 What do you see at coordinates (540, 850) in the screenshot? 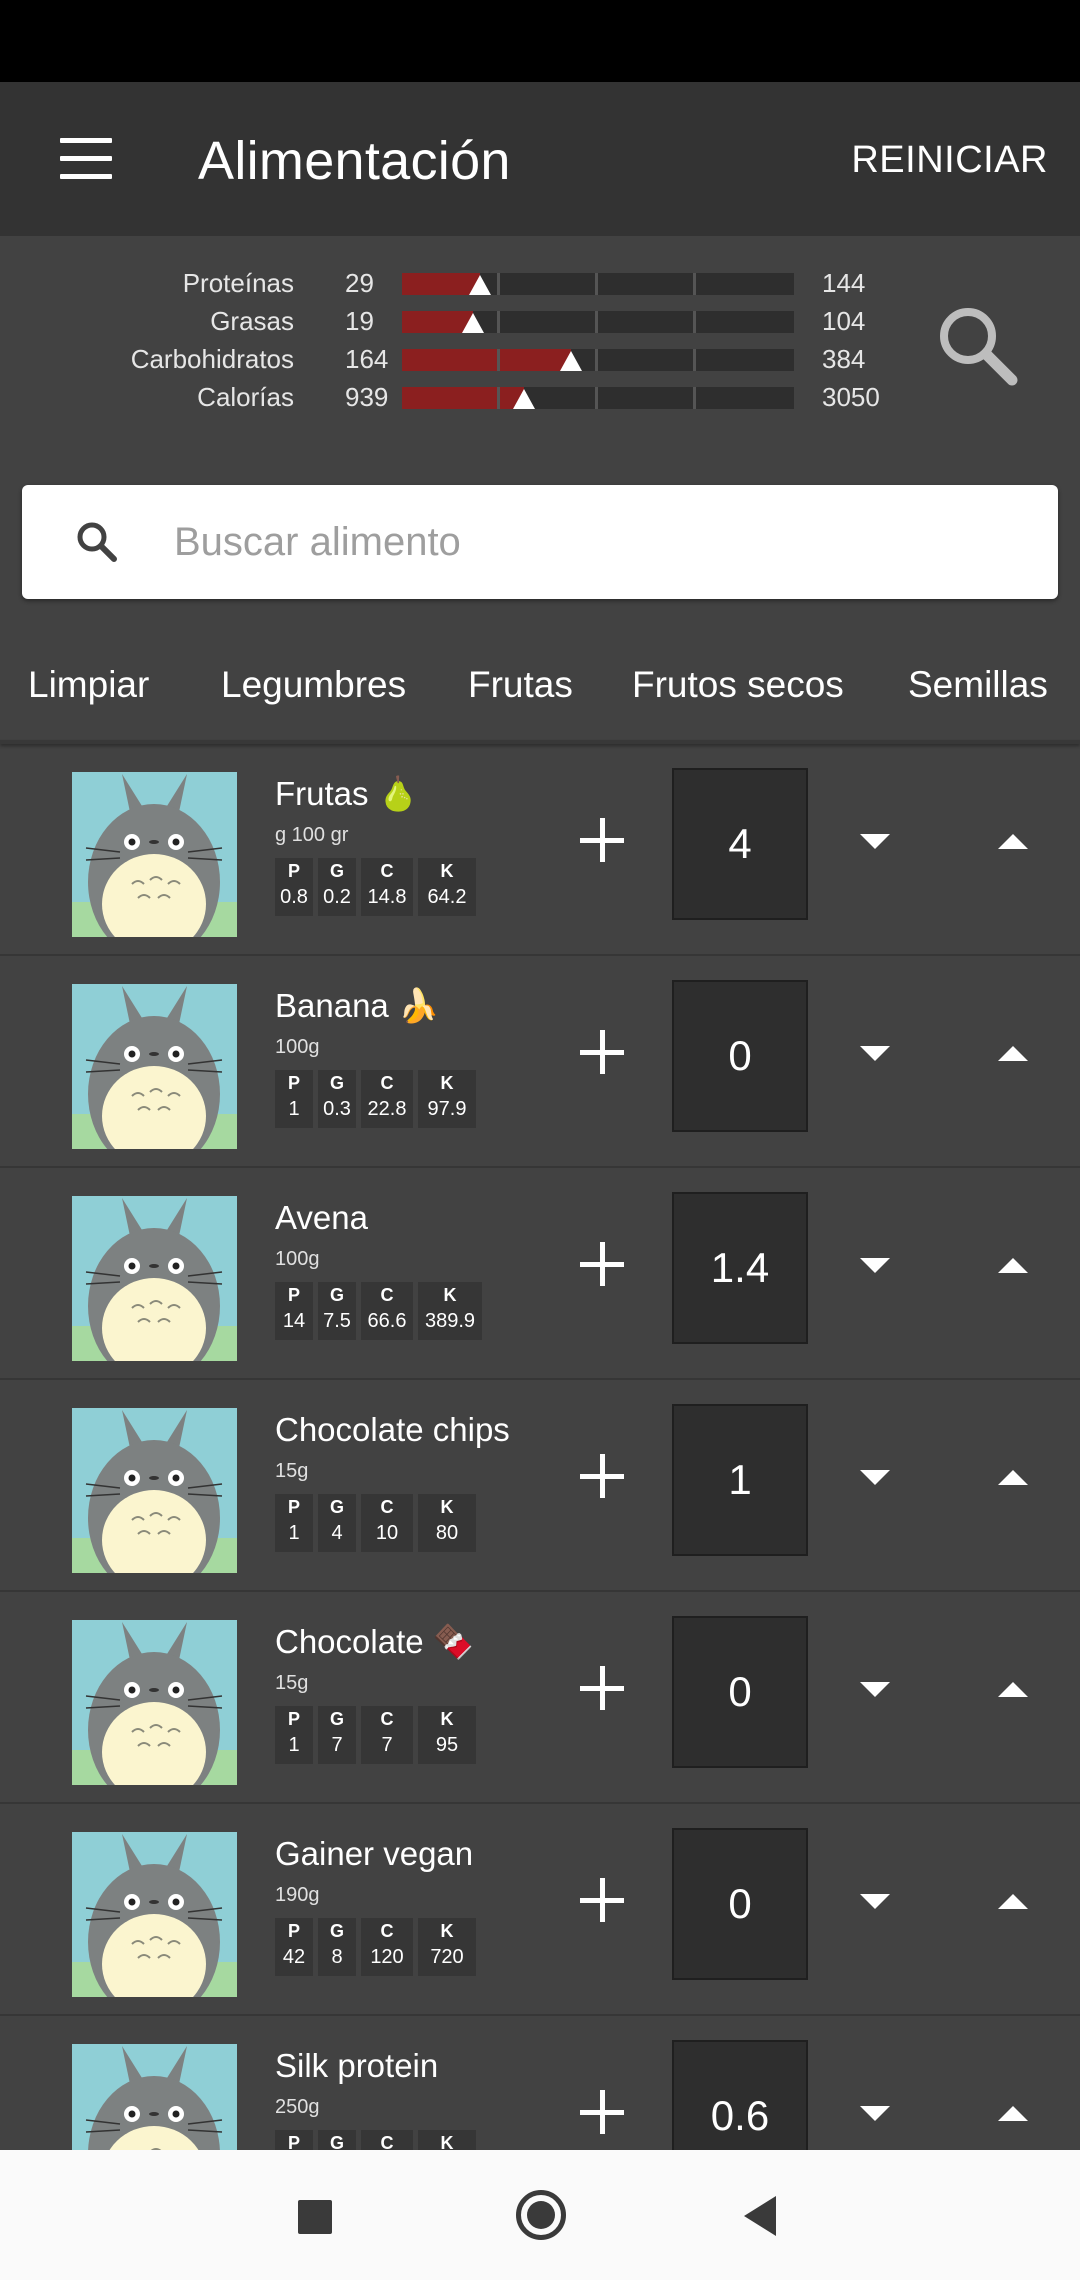
I see `food-row: Frutas 🍐 g 100 gr P 0.8 G 0.2 C 14.8 K 64.2 4` at bounding box center [540, 850].